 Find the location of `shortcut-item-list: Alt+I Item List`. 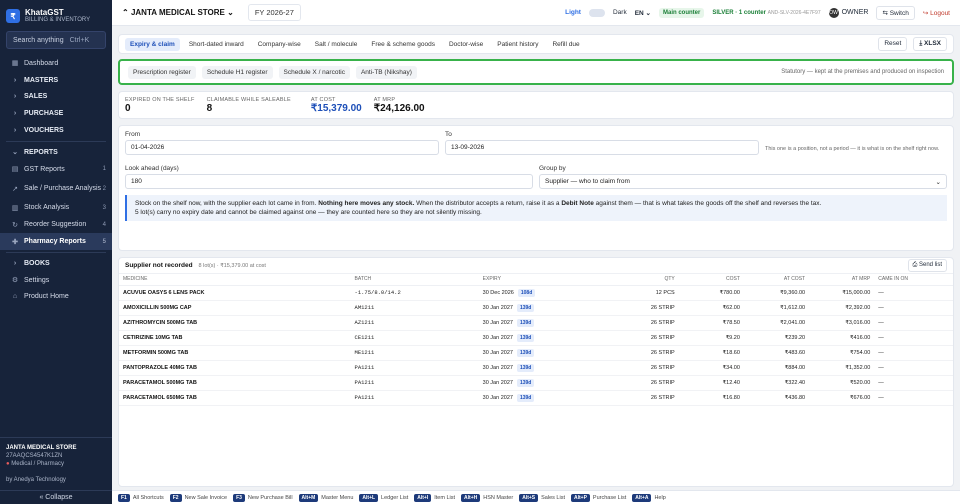

shortcut-item-list: Alt+I Item List is located at coordinates (434, 497).